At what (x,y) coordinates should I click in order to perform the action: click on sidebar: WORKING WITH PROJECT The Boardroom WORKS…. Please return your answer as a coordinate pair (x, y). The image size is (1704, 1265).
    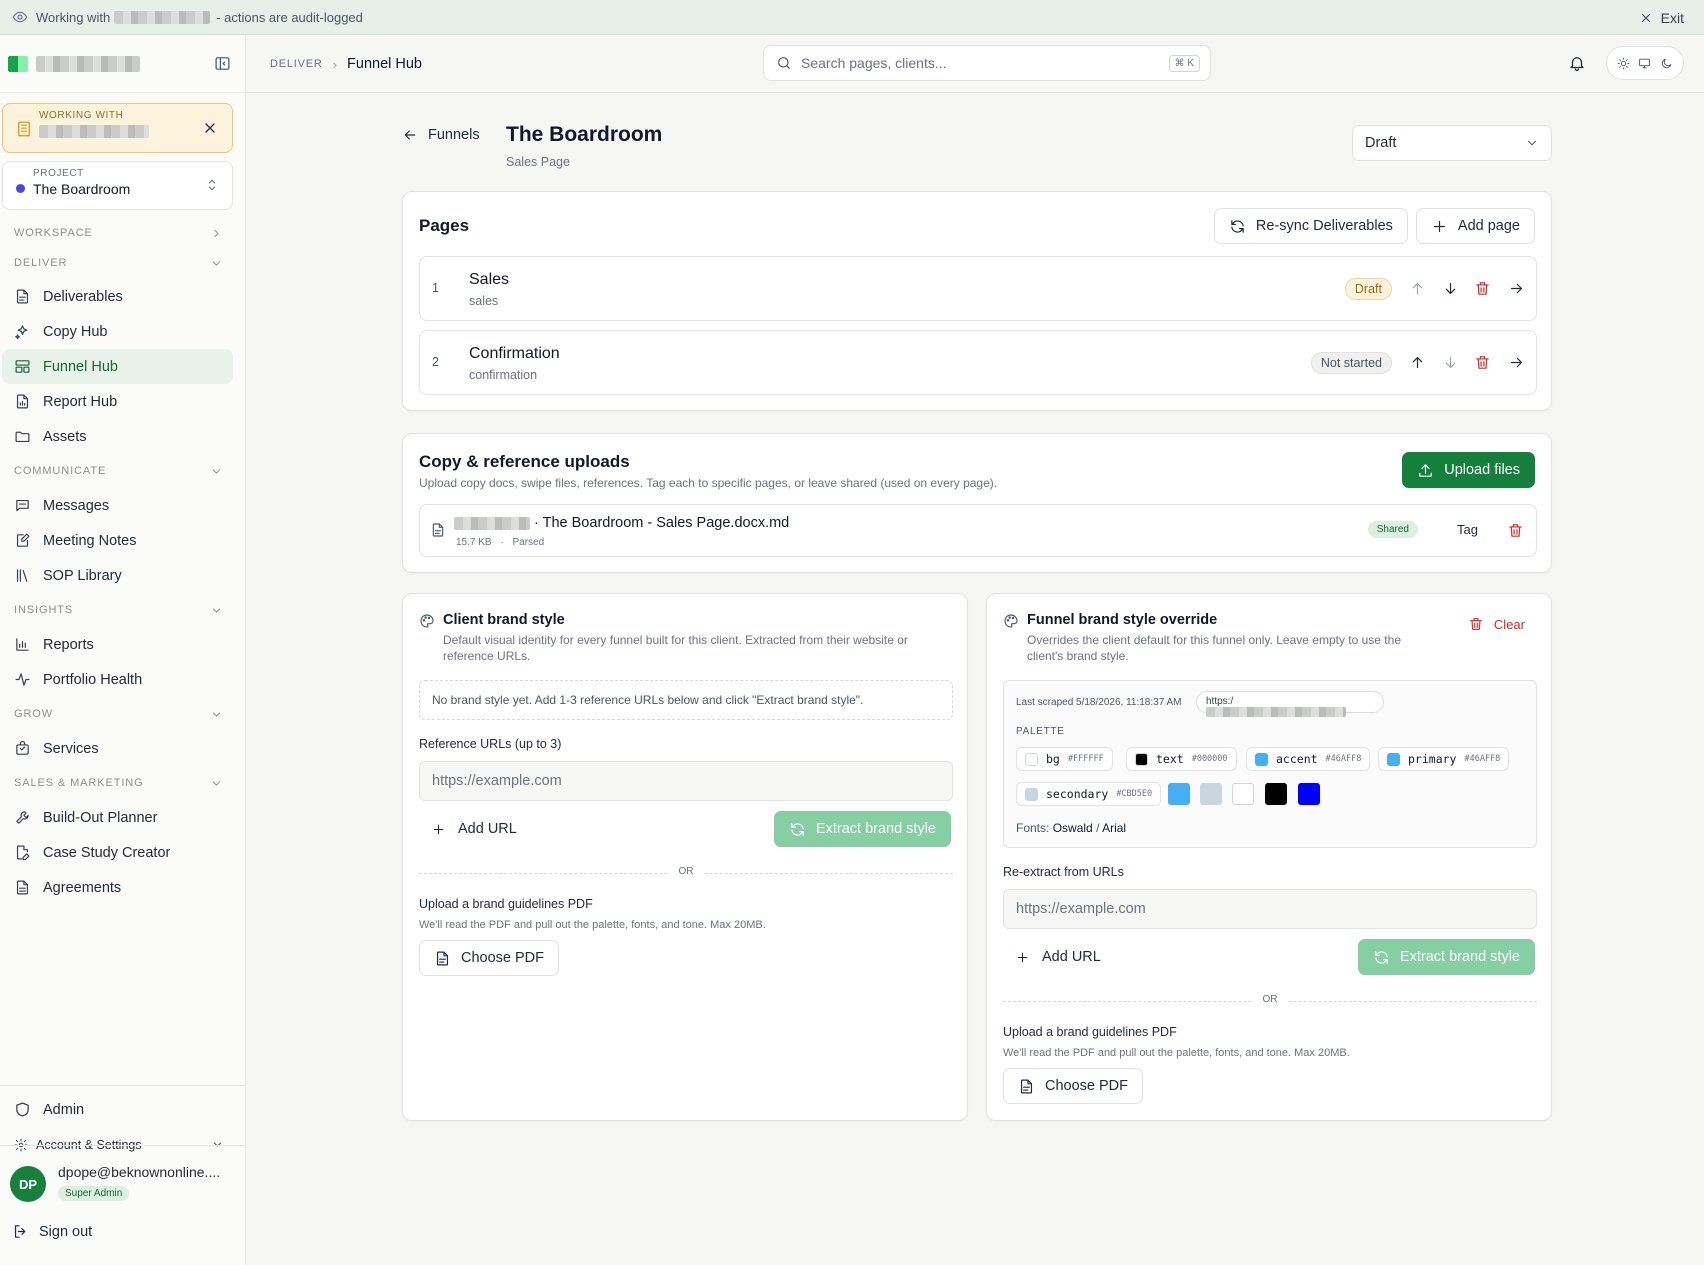
    Looking at the image, I should click on (123, 650).